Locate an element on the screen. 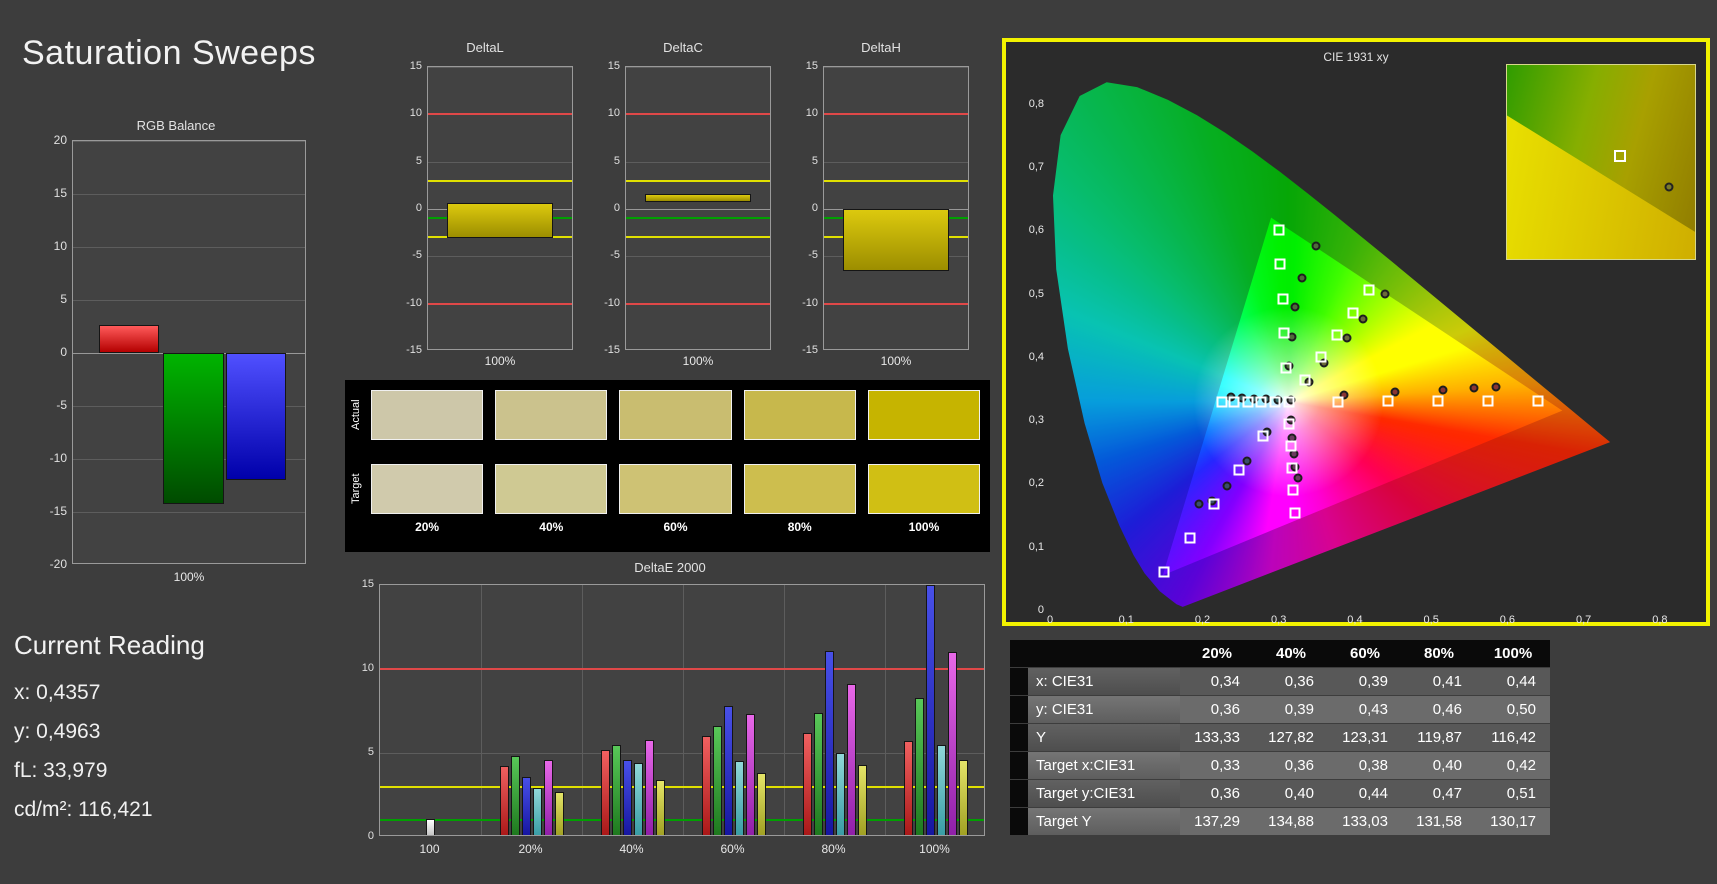  swatch-col-label: 60% is located at coordinates (675, 527).